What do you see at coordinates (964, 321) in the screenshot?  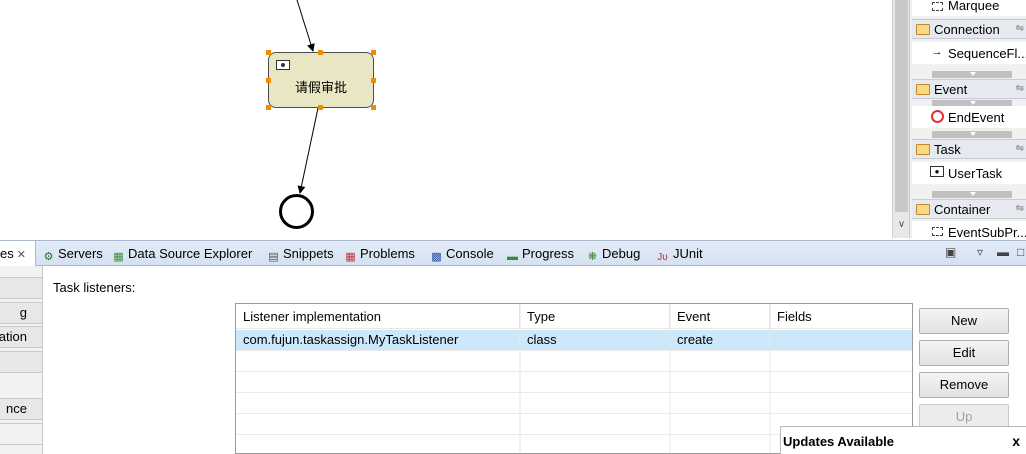 I see `new-button: New` at bounding box center [964, 321].